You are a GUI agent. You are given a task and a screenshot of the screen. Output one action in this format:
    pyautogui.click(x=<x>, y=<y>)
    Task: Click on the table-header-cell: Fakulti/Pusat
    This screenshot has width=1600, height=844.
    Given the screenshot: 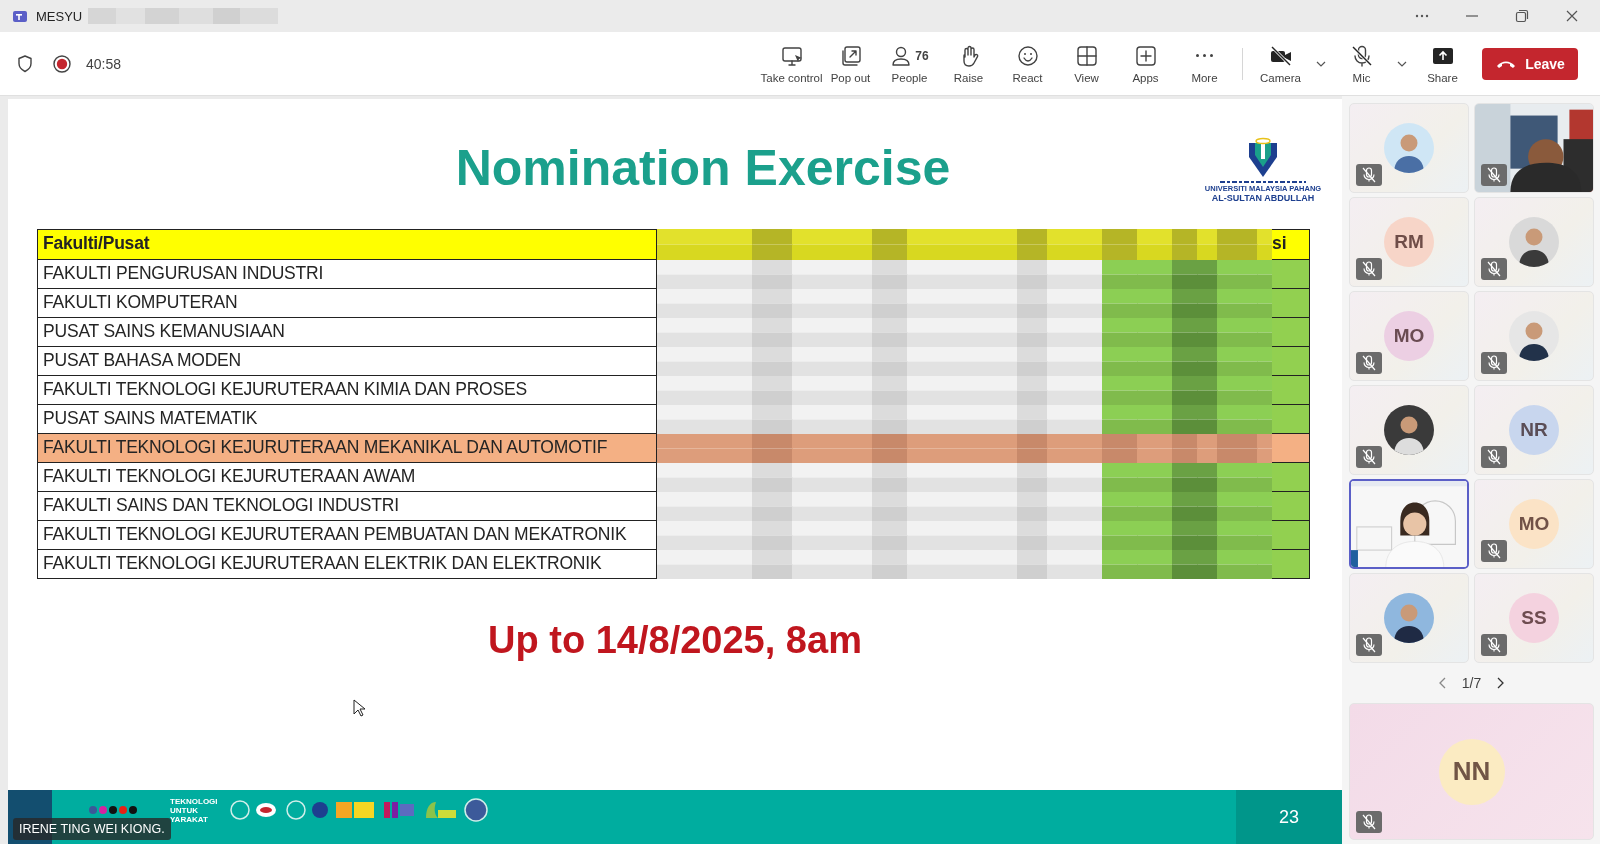 What is the action you would take?
    pyautogui.click(x=347, y=244)
    